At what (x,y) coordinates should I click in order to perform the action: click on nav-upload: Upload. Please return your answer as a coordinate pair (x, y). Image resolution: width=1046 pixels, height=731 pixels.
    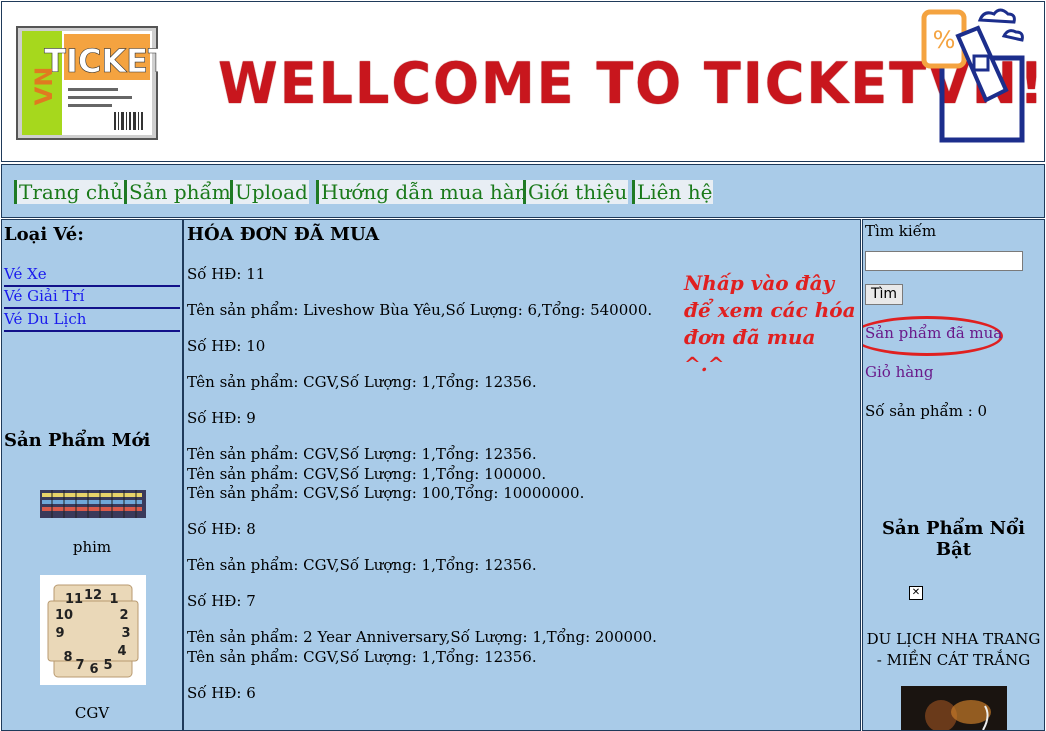
    Looking at the image, I should click on (269, 192).